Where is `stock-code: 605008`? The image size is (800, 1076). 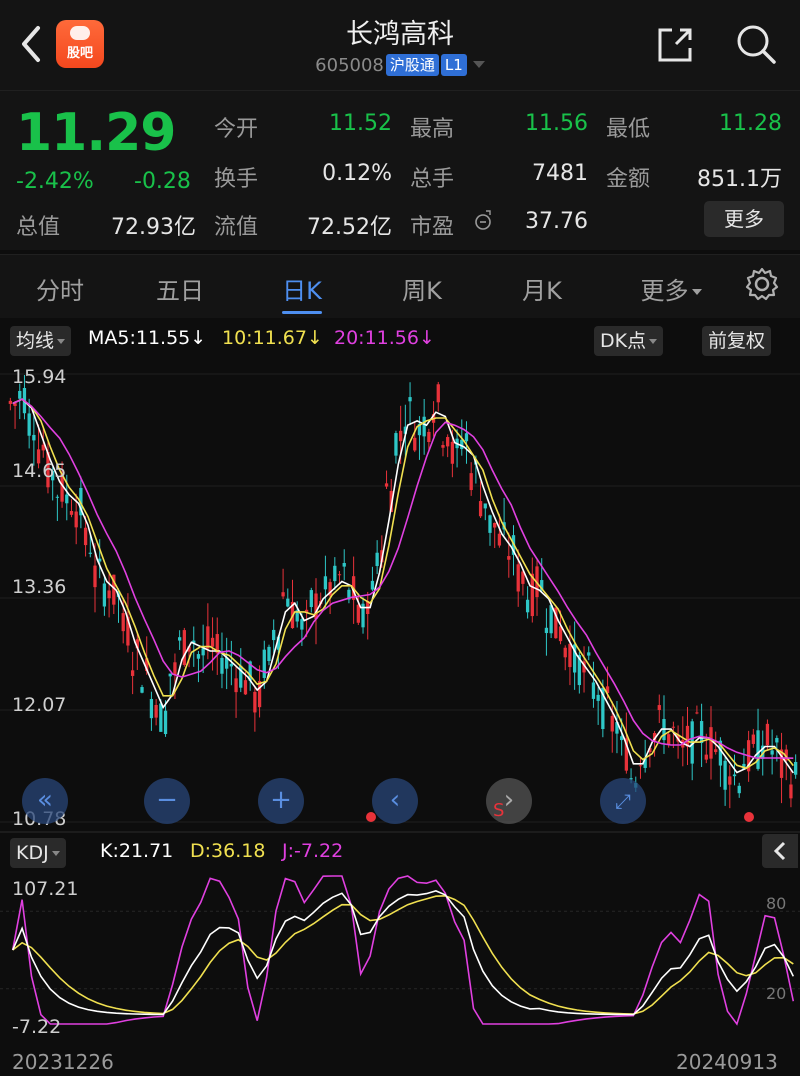 stock-code: 605008 is located at coordinates (349, 65).